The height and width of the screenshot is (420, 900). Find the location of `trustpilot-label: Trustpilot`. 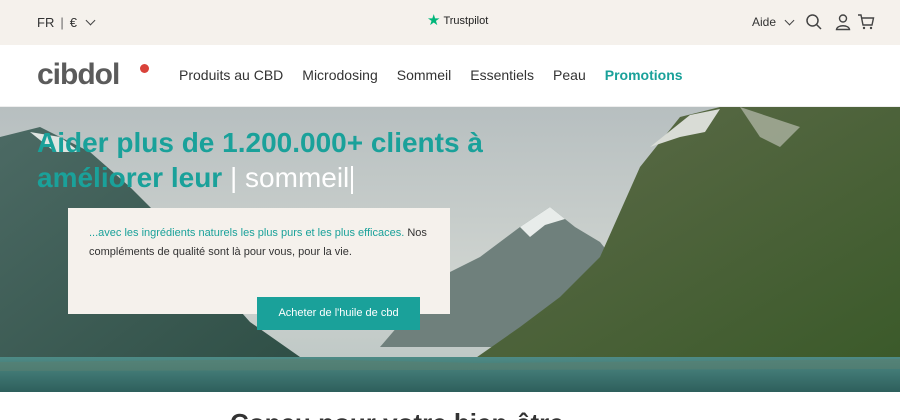

trustpilot-label: Trustpilot is located at coordinates (466, 21).